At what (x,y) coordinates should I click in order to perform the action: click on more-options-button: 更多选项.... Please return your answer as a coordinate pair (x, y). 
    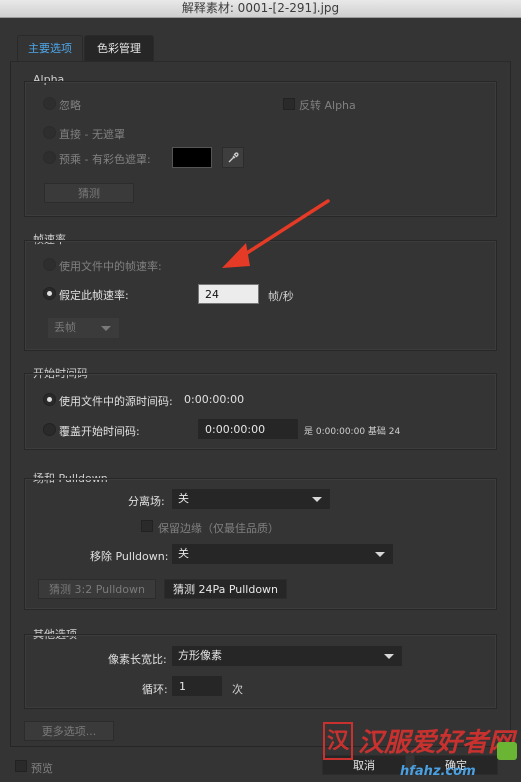
    Looking at the image, I should click on (69, 731).